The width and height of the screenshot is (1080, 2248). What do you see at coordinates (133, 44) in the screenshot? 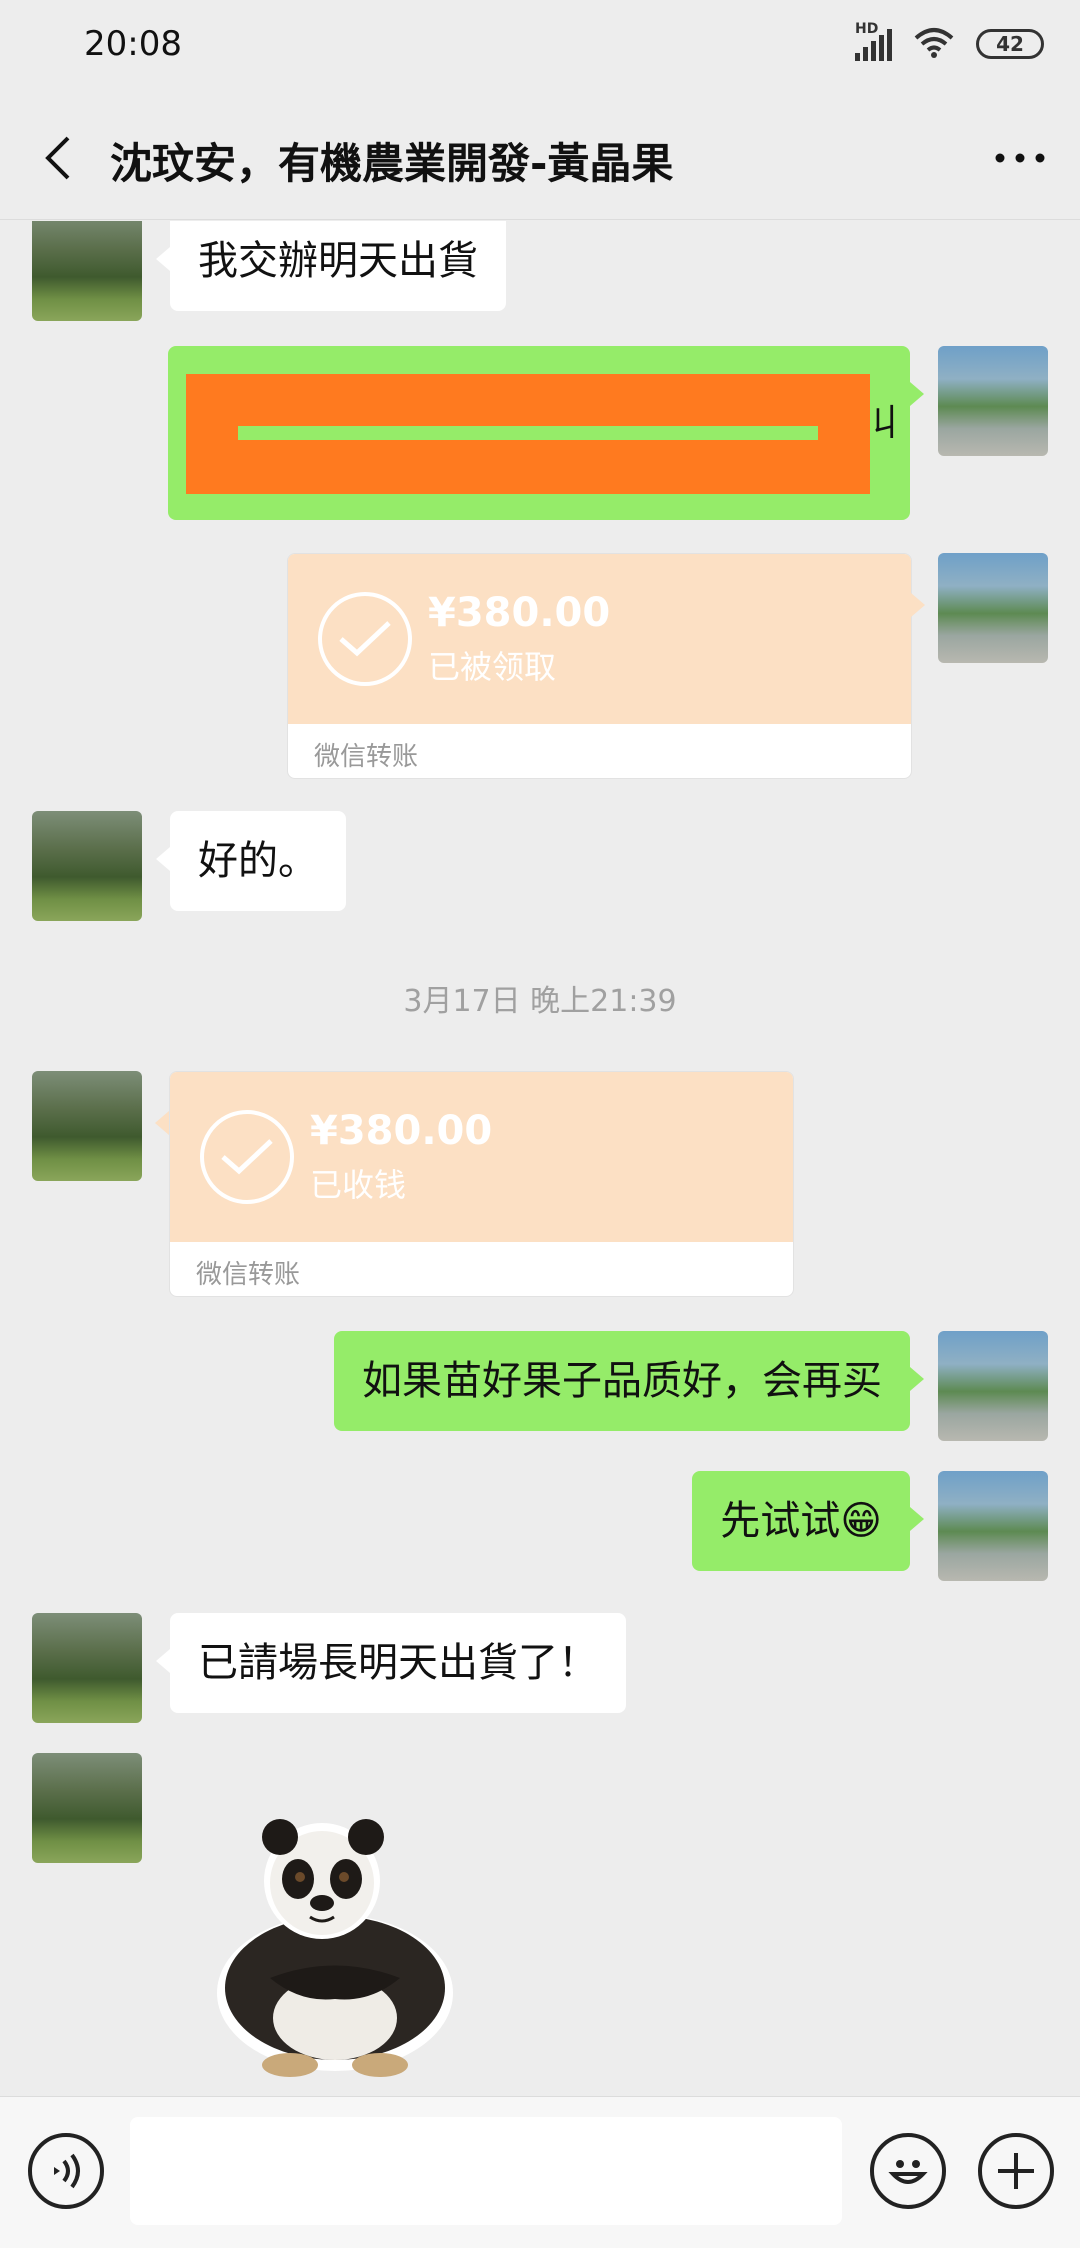
I see `status-time: 20:08` at bounding box center [133, 44].